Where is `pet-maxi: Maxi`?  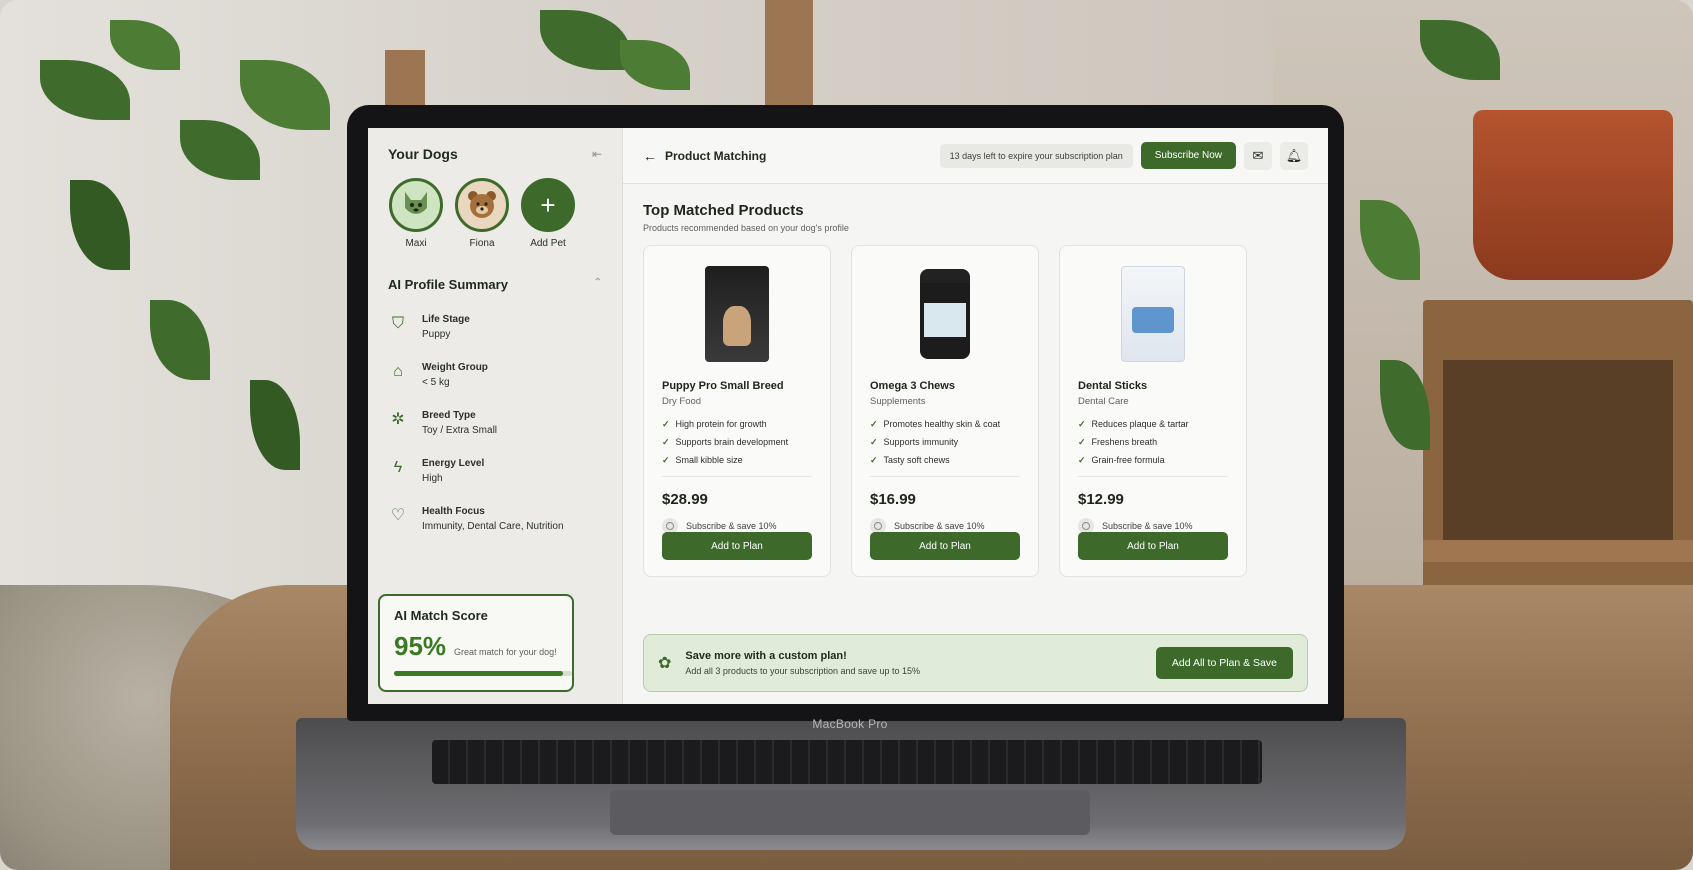 pet-maxi: Maxi is located at coordinates (416, 213).